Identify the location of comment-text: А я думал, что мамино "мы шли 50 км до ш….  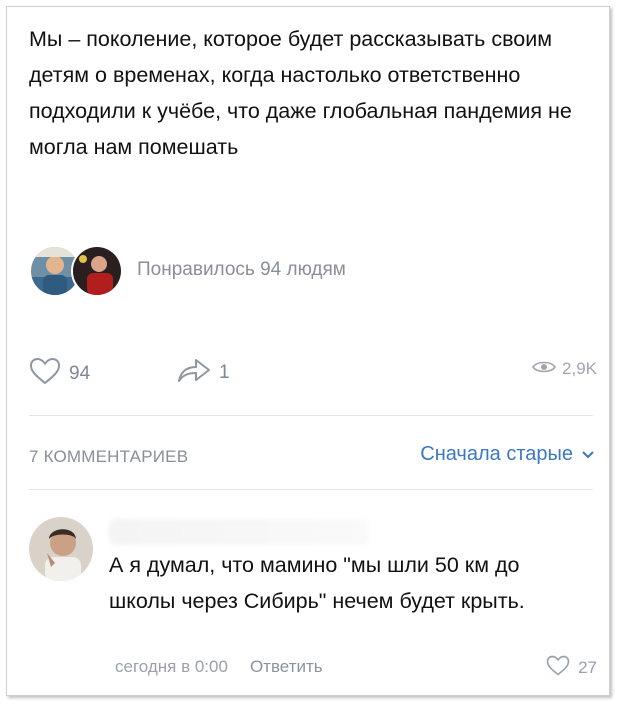
(317, 583).